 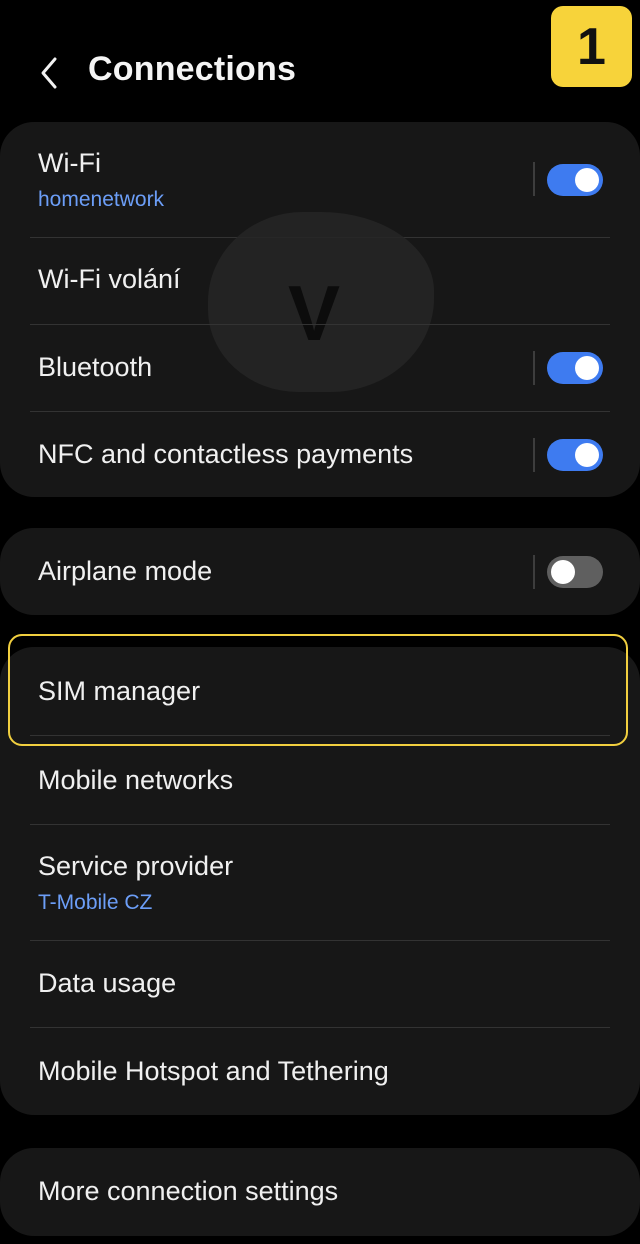 I want to click on airplane-mode-toggle, so click(x=575, y=572).